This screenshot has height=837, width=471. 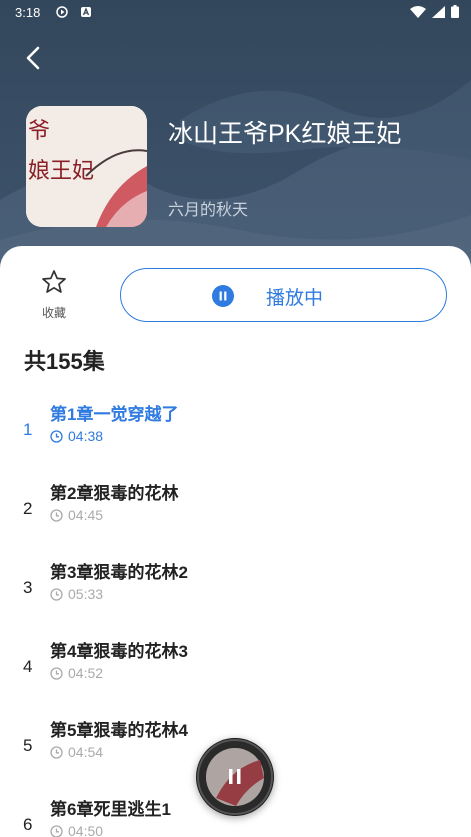 What do you see at coordinates (28, 429) in the screenshot?
I see `episode-number: 1` at bounding box center [28, 429].